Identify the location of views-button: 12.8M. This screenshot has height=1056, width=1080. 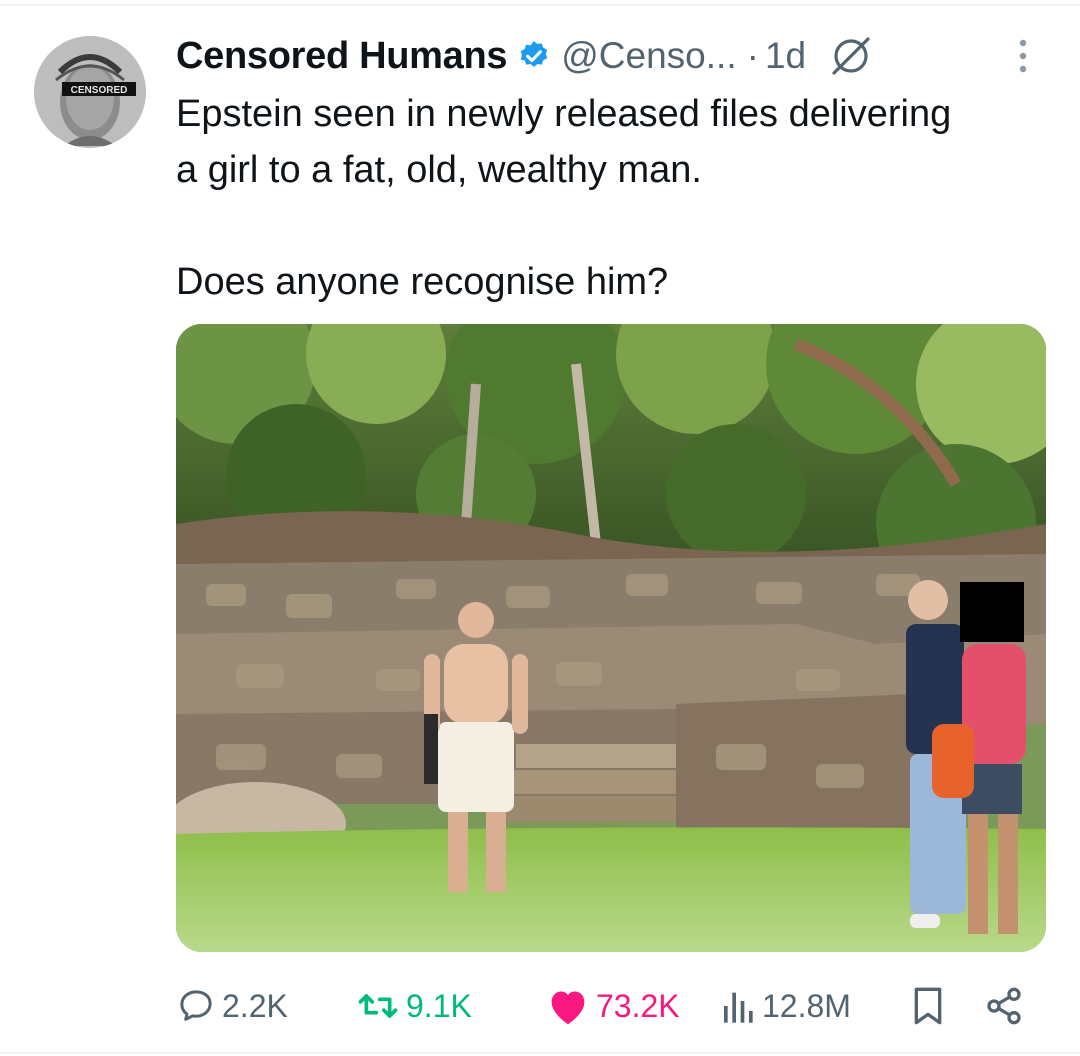
(786, 1006).